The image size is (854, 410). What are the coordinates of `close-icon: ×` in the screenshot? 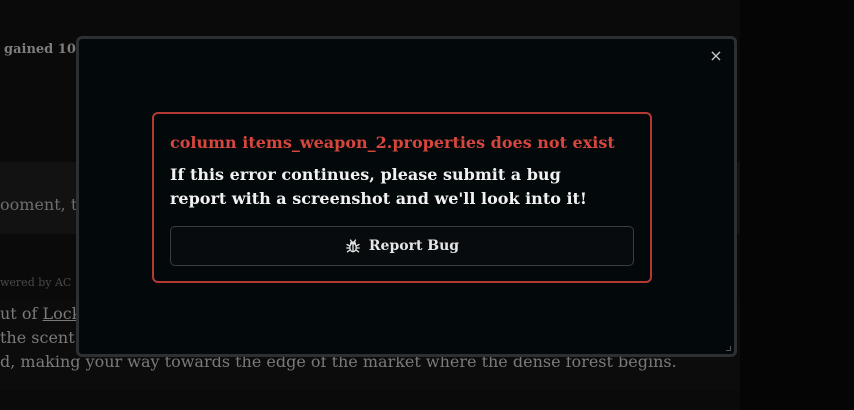 It's located at (716, 56).